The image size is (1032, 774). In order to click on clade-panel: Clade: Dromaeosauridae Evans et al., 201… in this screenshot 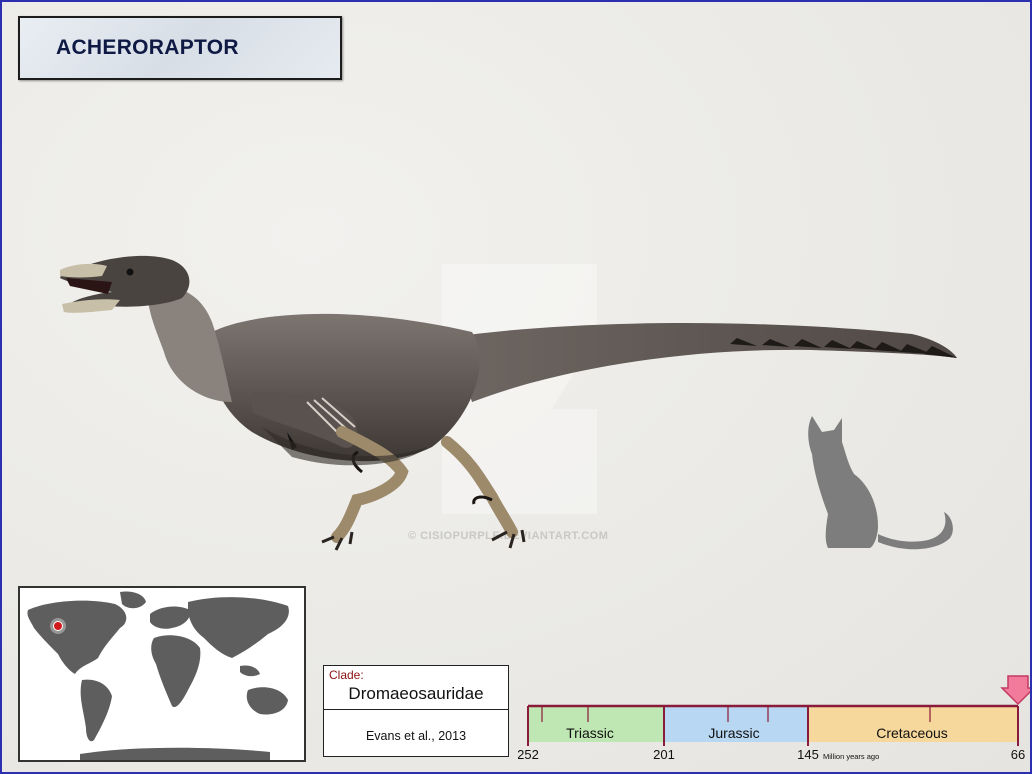, I will do `click(416, 711)`.